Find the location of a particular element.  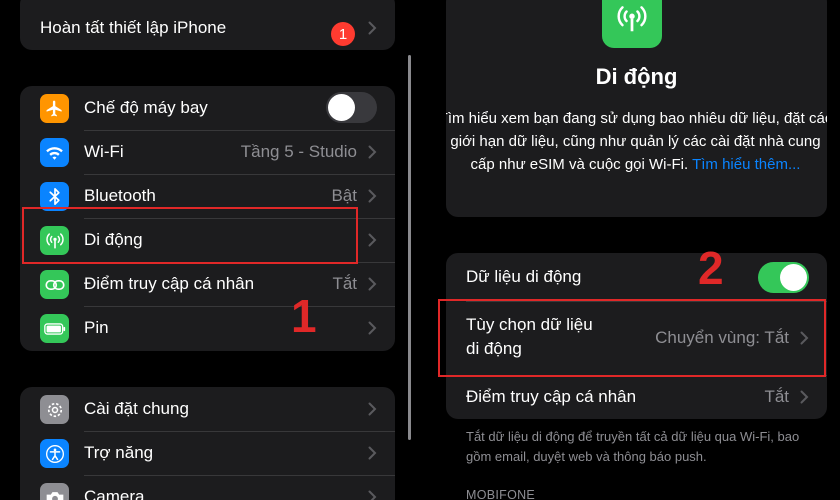

setup-group: Hoàn tất thiết lập iPhone 1 is located at coordinates (207, 25).